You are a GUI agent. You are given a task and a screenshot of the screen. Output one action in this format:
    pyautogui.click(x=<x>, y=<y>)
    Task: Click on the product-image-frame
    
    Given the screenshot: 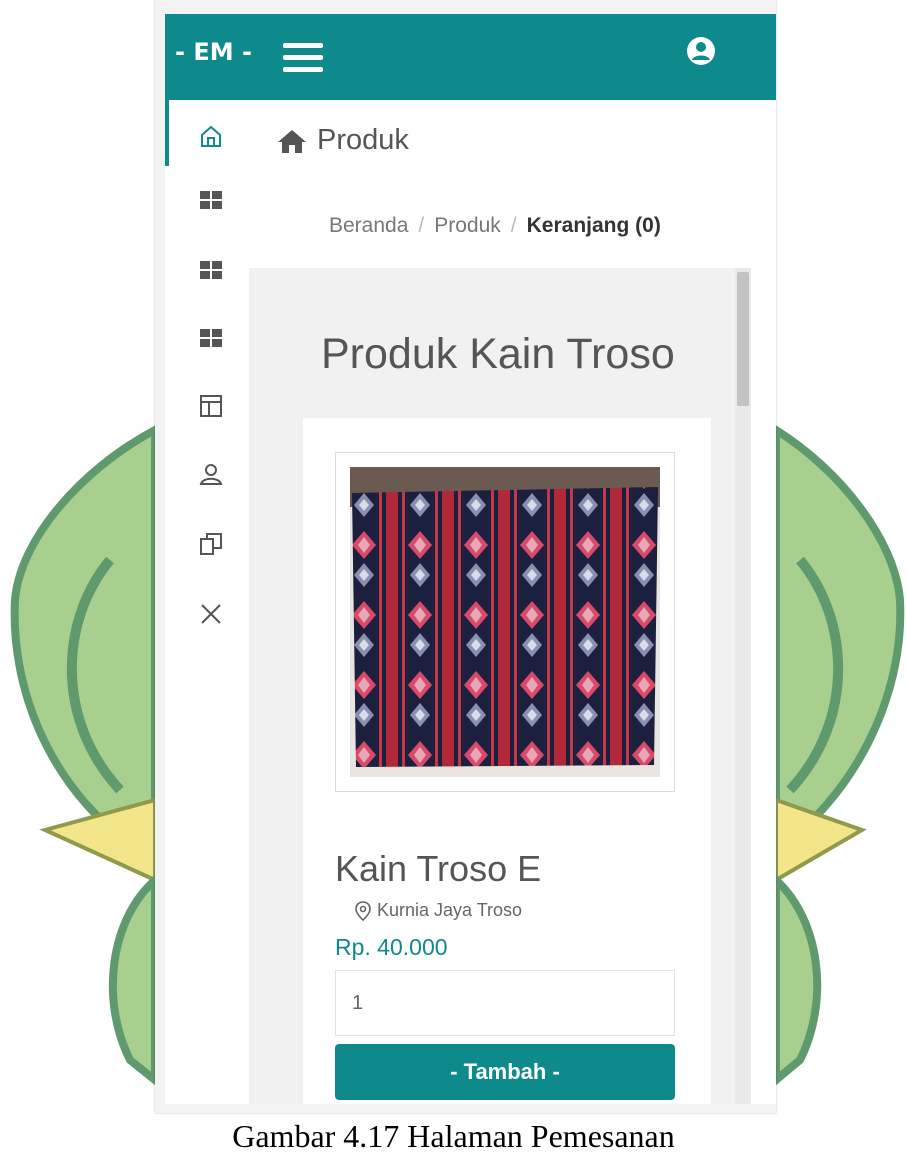 What is the action you would take?
    pyautogui.click(x=505, y=622)
    